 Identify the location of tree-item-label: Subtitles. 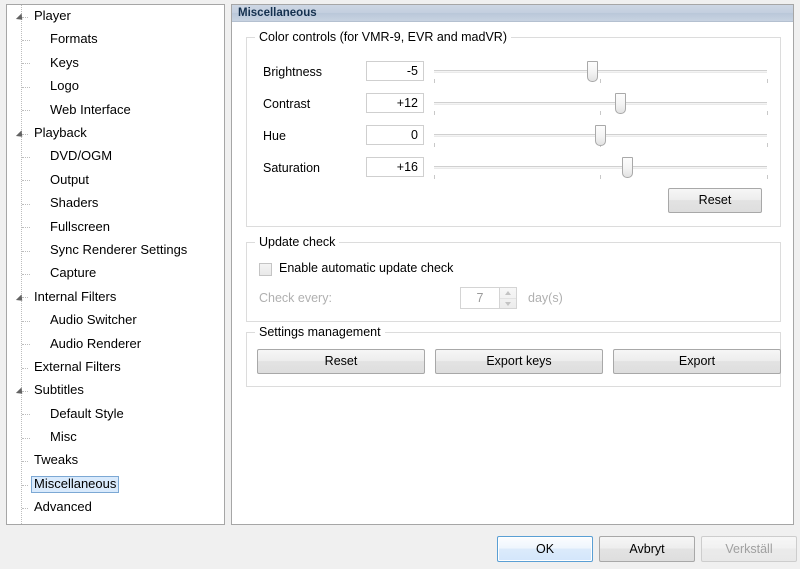
(59, 390).